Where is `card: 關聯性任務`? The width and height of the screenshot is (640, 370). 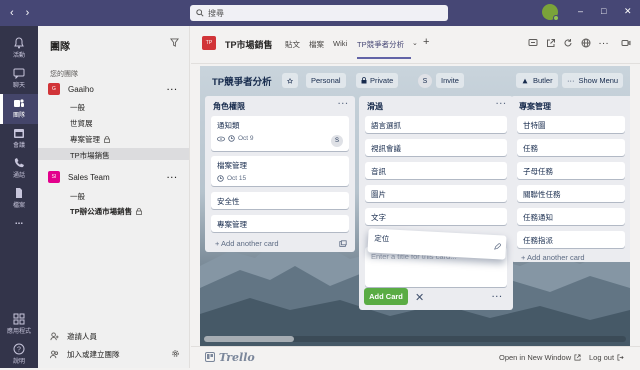 card: 關聯性任務 is located at coordinates (571, 193).